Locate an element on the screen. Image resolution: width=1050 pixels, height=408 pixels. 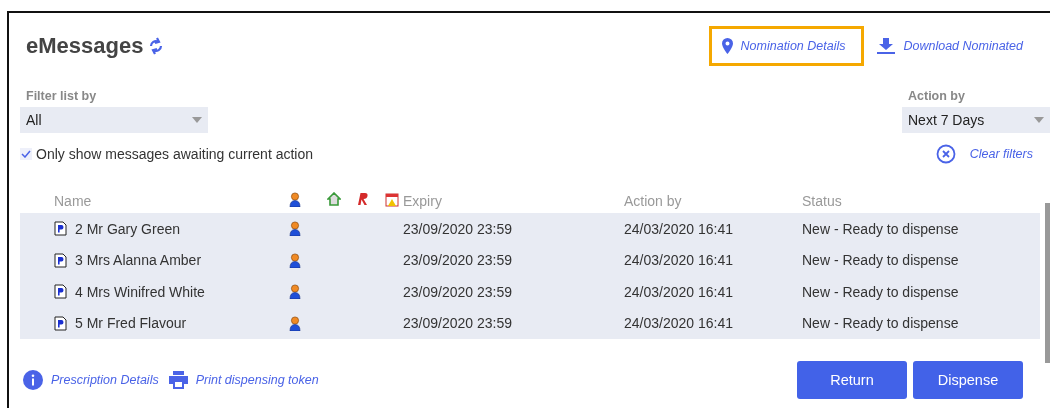
clear-filters-link: Clear filters is located at coordinates (984, 154).